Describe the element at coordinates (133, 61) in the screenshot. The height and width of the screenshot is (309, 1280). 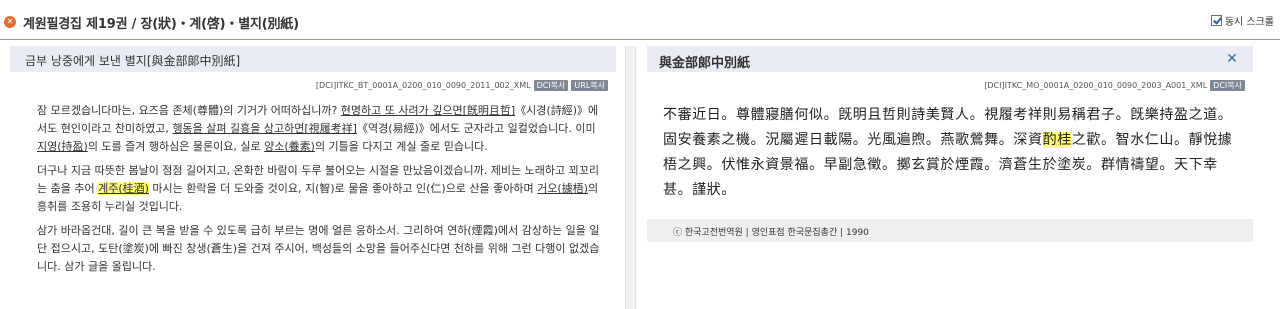
I see `translation-title: 금부 낭중에게 보낸 별지[與金部郞中別紙]` at that location.